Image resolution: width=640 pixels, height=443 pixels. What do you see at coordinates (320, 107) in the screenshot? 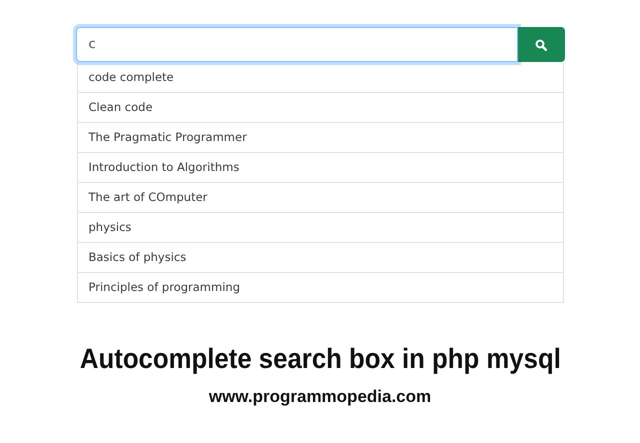
I see `suggestion-item: Clean code` at bounding box center [320, 107].